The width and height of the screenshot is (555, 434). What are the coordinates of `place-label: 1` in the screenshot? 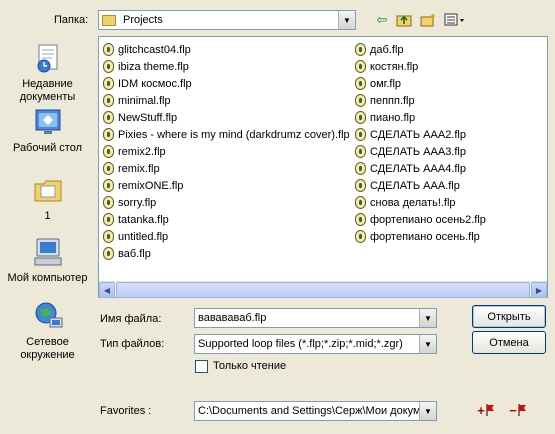 It's located at (47, 216).